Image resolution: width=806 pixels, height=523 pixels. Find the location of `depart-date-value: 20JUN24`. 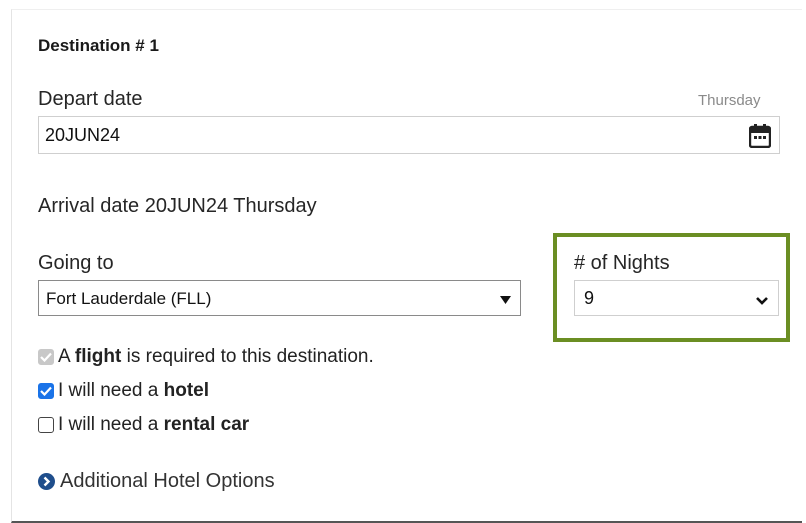

depart-date-value: 20JUN24 is located at coordinates (83, 135).